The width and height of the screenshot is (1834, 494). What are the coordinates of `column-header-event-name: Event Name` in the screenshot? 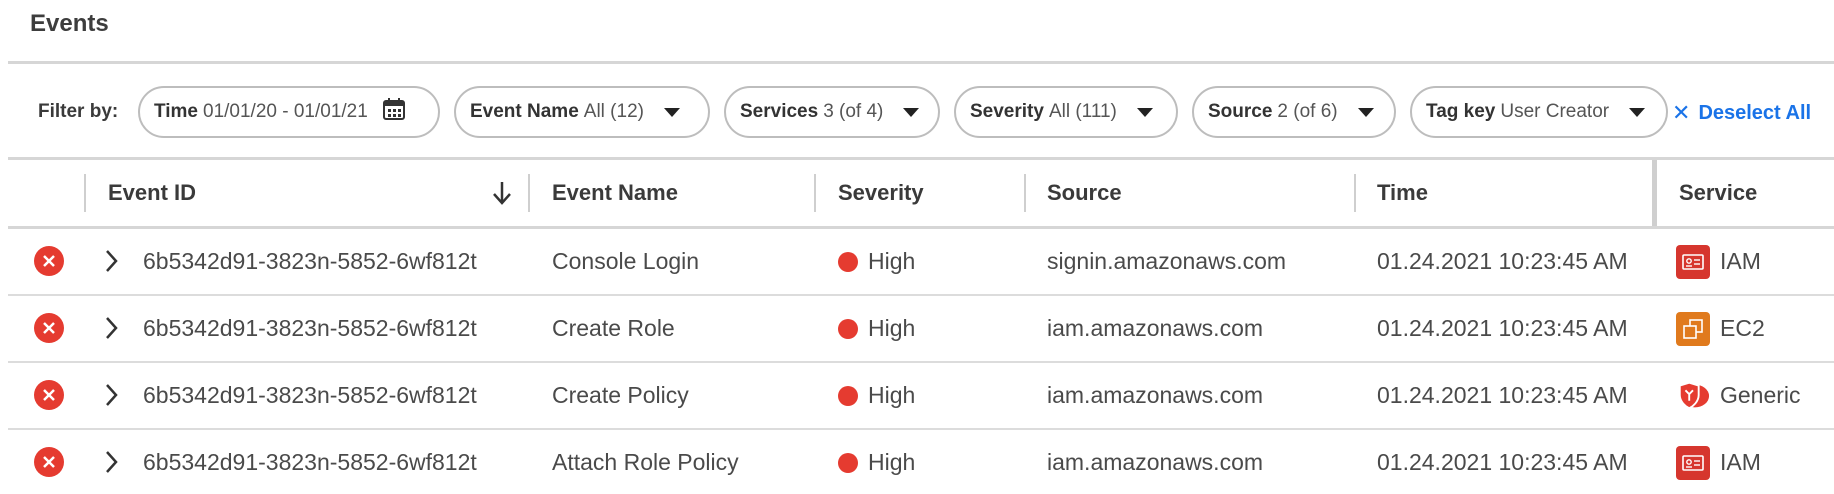 It's located at (615, 193).